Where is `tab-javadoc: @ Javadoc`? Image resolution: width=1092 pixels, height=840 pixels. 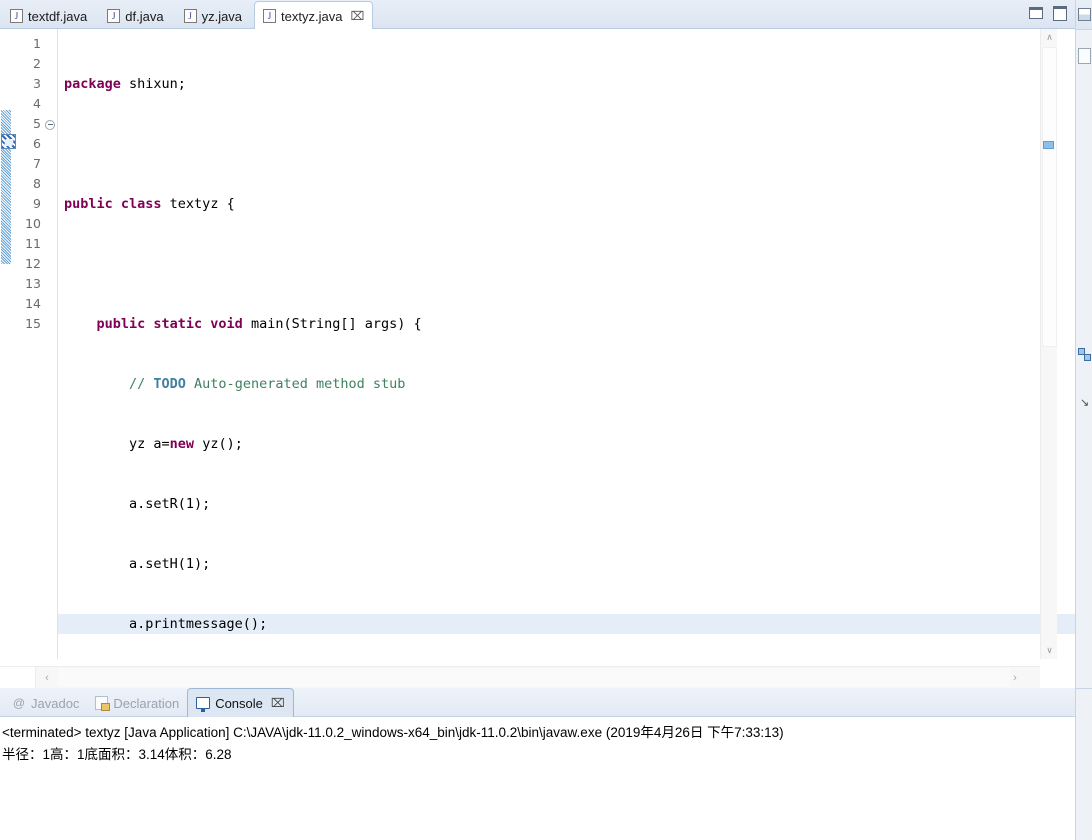
tab-javadoc: @ Javadoc is located at coordinates (45, 703).